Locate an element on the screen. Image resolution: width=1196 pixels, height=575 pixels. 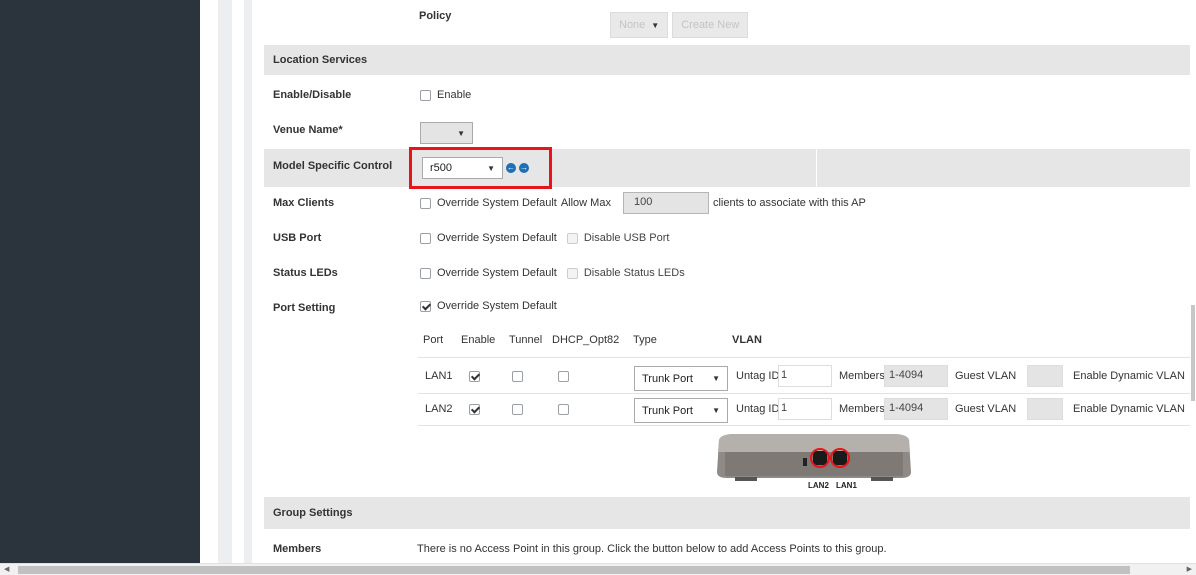
create-new-button: Create New is located at coordinates (710, 25).